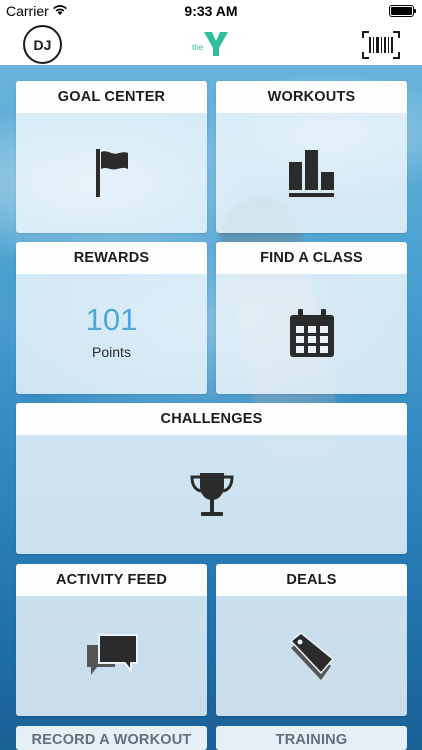 The image size is (422, 750). What do you see at coordinates (111, 580) in the screenshot?
I see `tile-title: ACTIVITY FEED` at bounding box center [111, 580].